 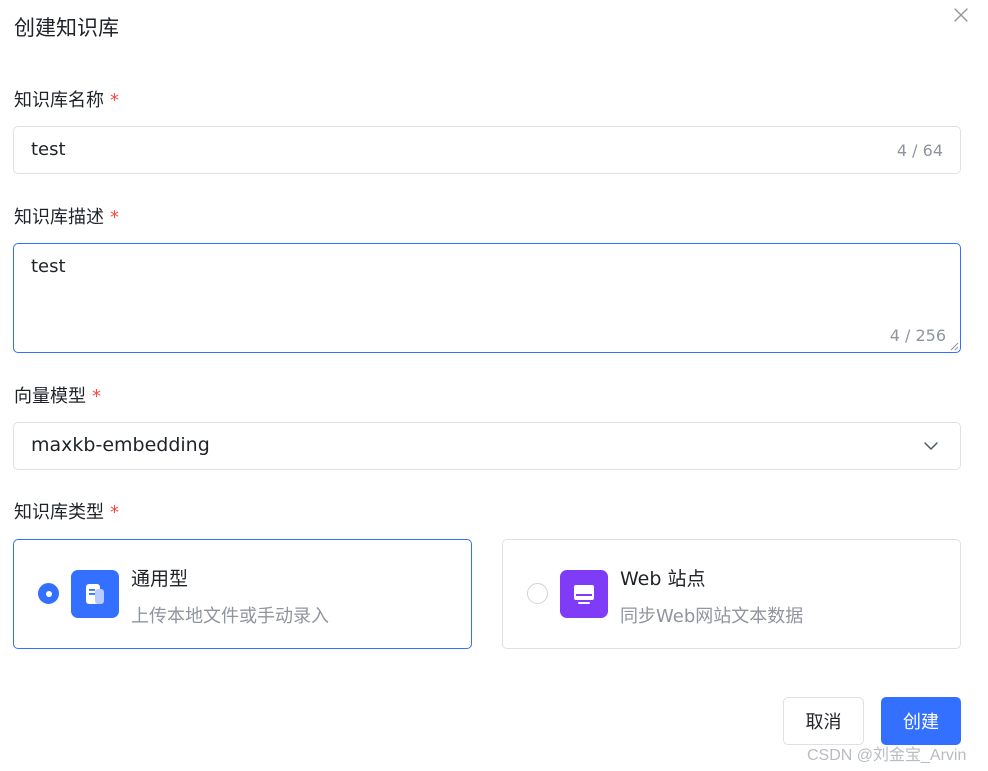 What do you see at coordinates (230, 616) in the screenshot?
I see `type-option-general-desc: 上传本地文件或手动录入` at bounding box center [230, 616].